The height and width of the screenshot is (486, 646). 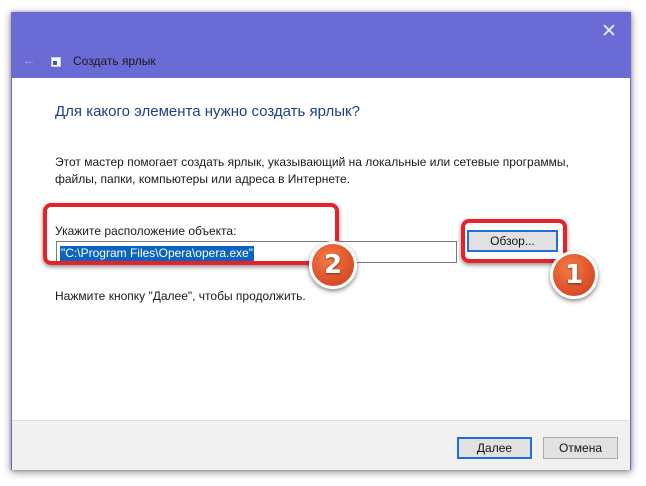 I want to click on cancel-button: Отмена, so click(x=580, y=448).